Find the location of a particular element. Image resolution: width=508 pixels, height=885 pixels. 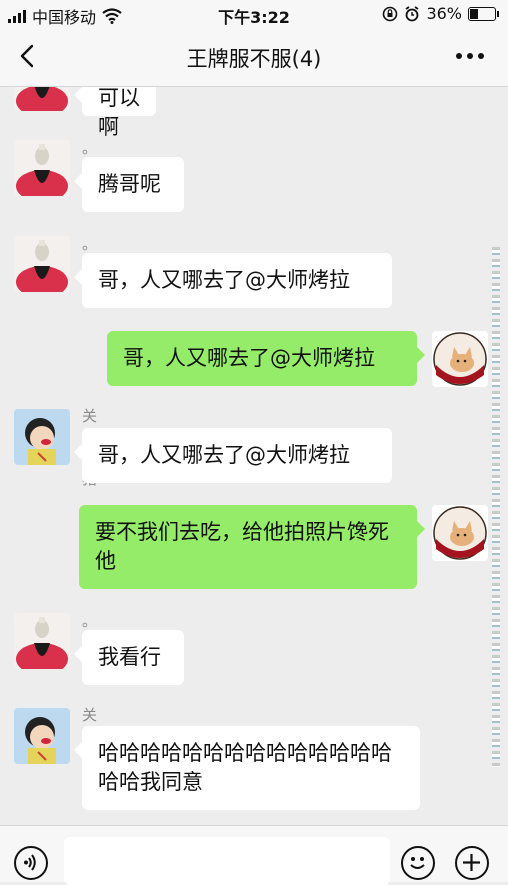

message-bubble: 要不我们去吃，给他拍照片馋死他 is located at coordinates (252, 547).